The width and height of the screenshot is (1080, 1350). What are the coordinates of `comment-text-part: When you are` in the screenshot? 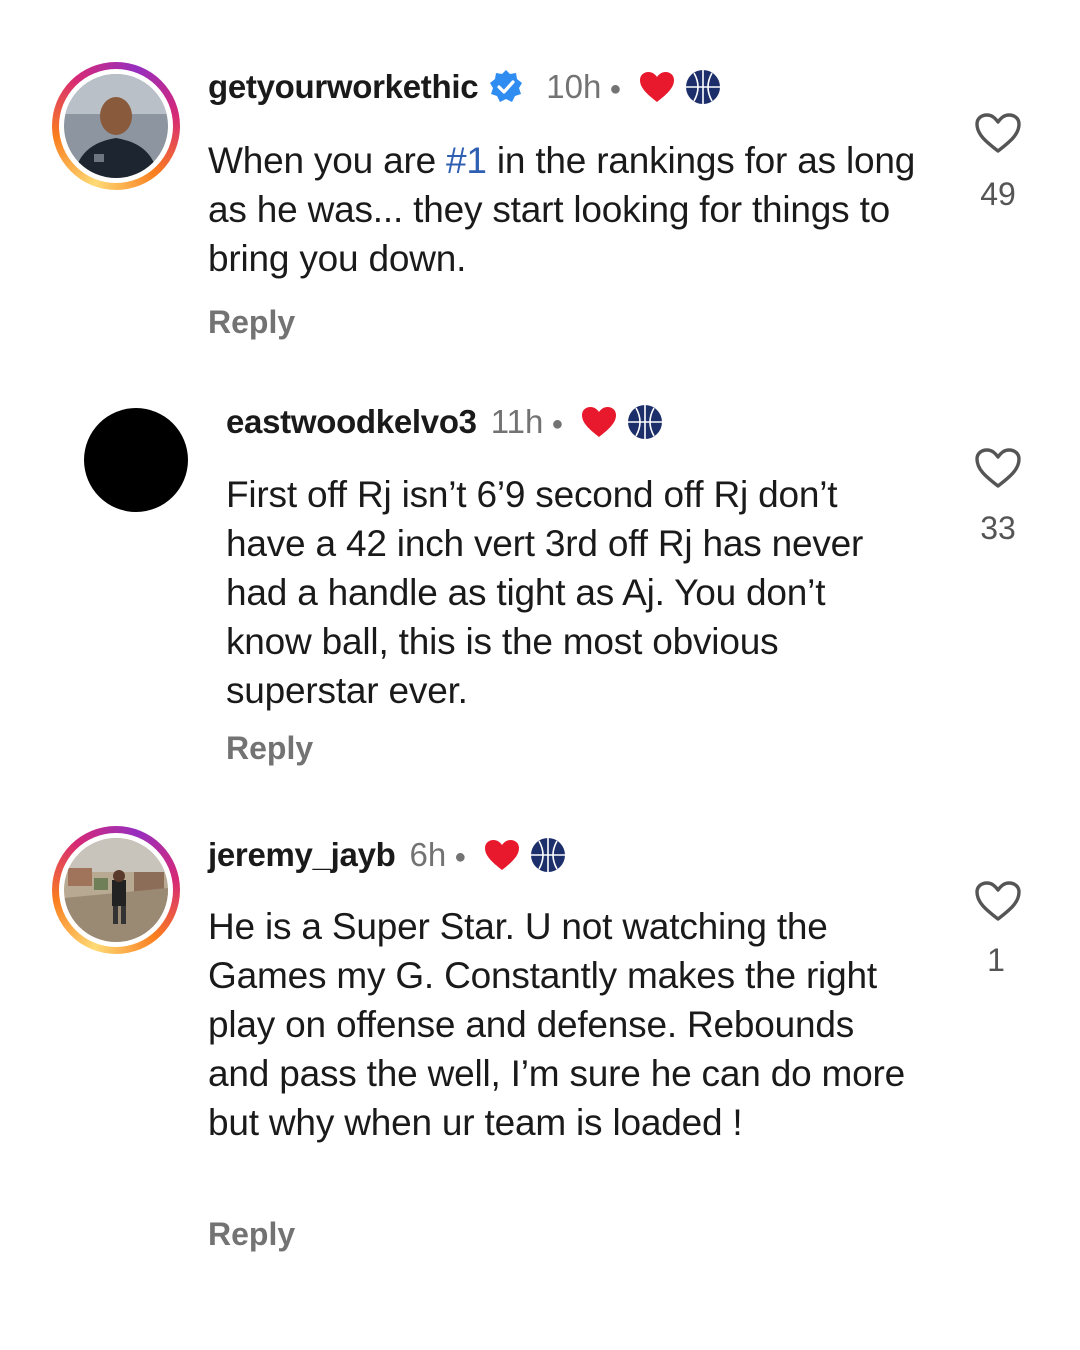 It's located at (327, 160).